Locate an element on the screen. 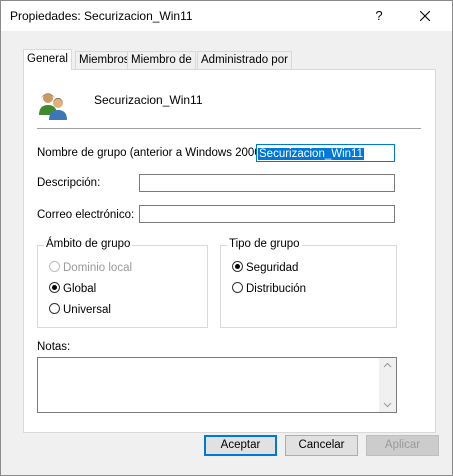 Image resolution: width=453 pixels, height=476 pixels. tab-miembros: Miembros is located at coordinates (104, 60).